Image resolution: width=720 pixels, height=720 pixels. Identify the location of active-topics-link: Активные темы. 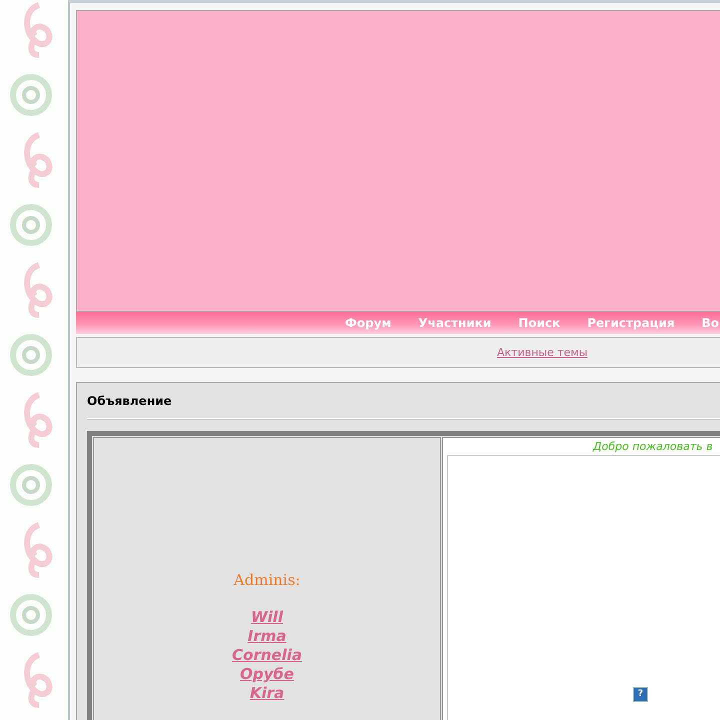
(542, 352).